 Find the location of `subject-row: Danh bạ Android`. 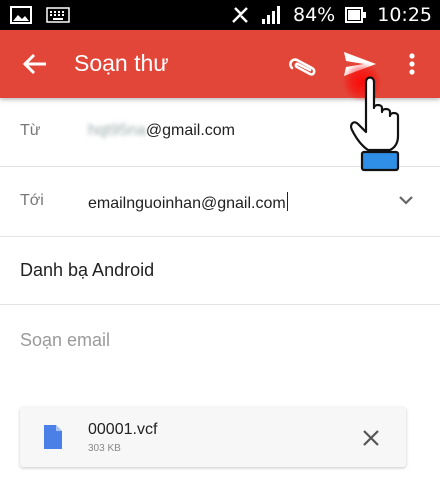

subject-row: Danh bạ Android is located at coordinates (220, 270).